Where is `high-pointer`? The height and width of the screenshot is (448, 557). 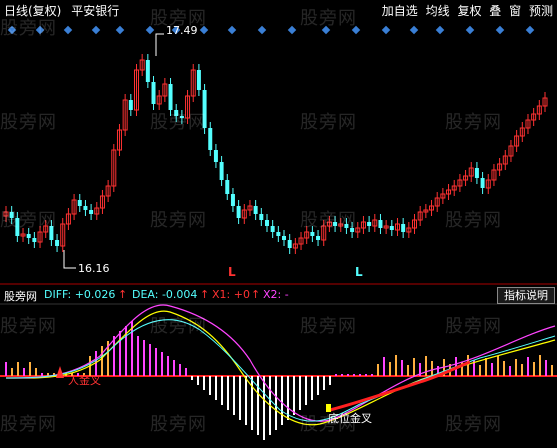
high-pointer is located at coordinates (159, 44).